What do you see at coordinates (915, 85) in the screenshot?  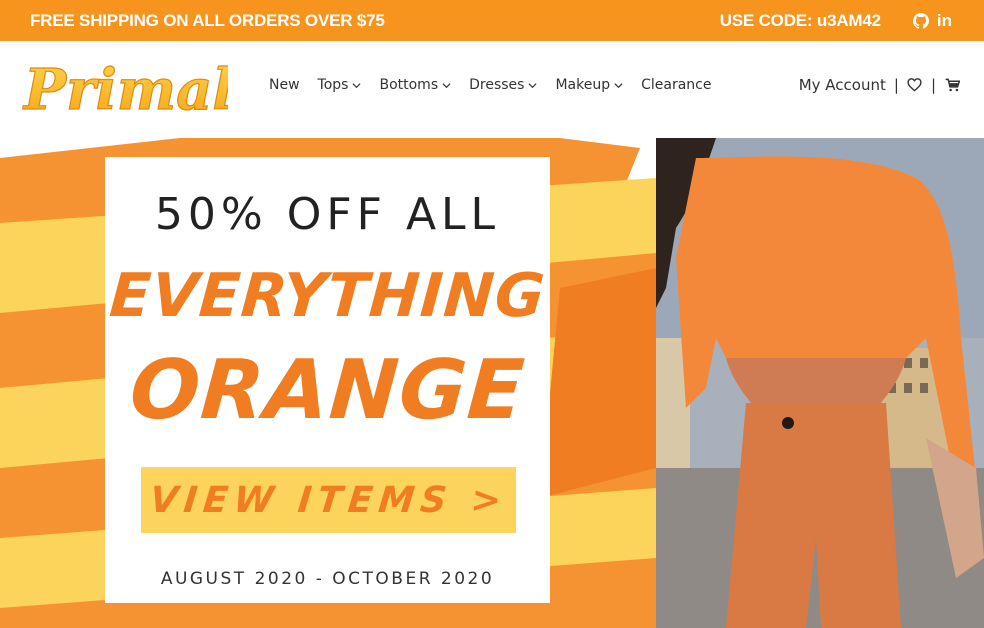 I see `heart-icon` at bounding box center [915, 85].